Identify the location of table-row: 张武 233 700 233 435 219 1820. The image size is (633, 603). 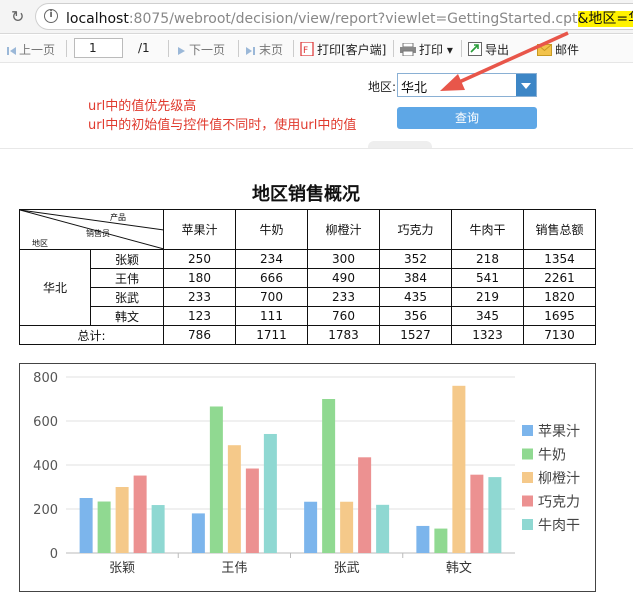
(308, 297).